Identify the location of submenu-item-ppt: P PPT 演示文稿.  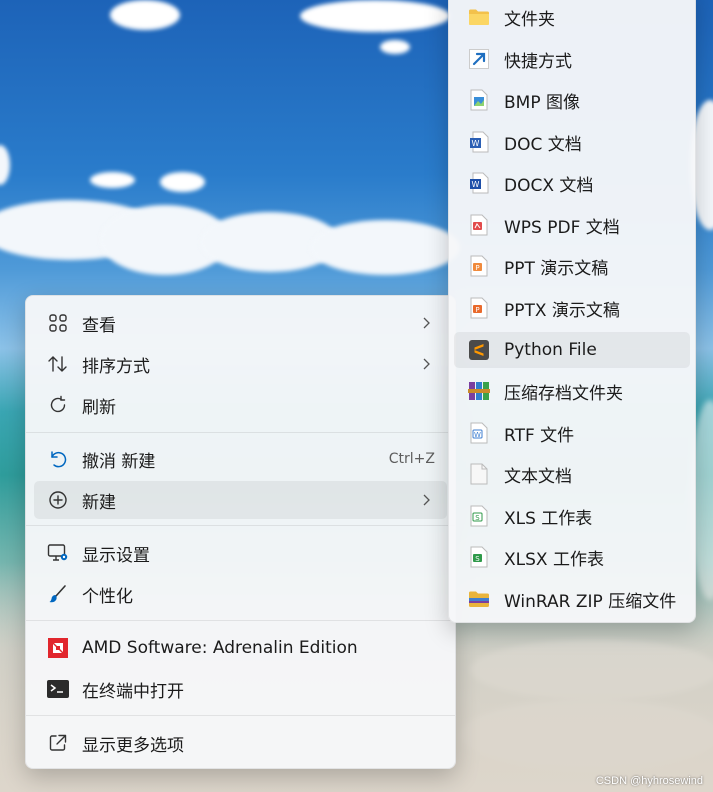
(572, 266).